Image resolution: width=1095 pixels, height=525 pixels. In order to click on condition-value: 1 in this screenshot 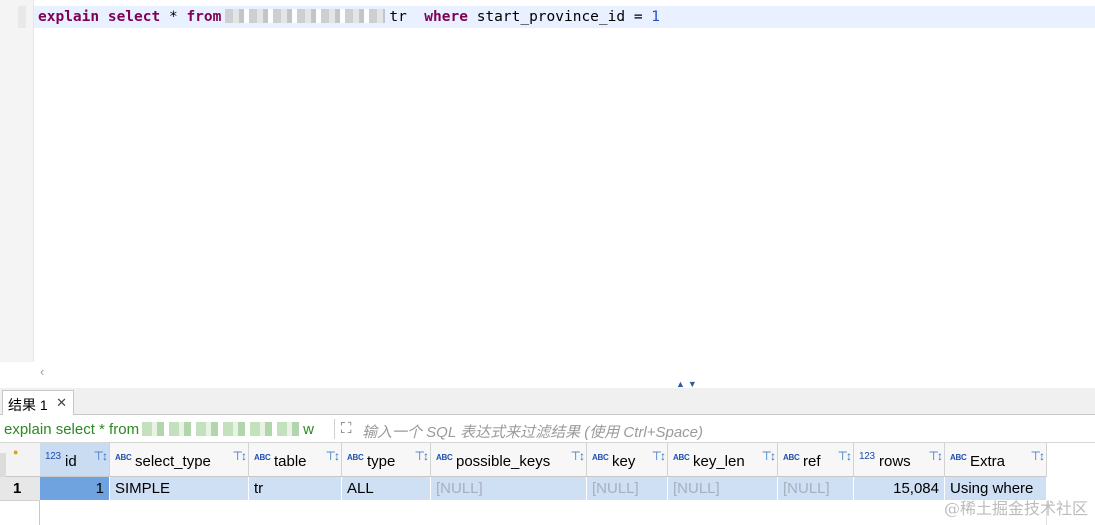, I will do `click(656, 17)`.